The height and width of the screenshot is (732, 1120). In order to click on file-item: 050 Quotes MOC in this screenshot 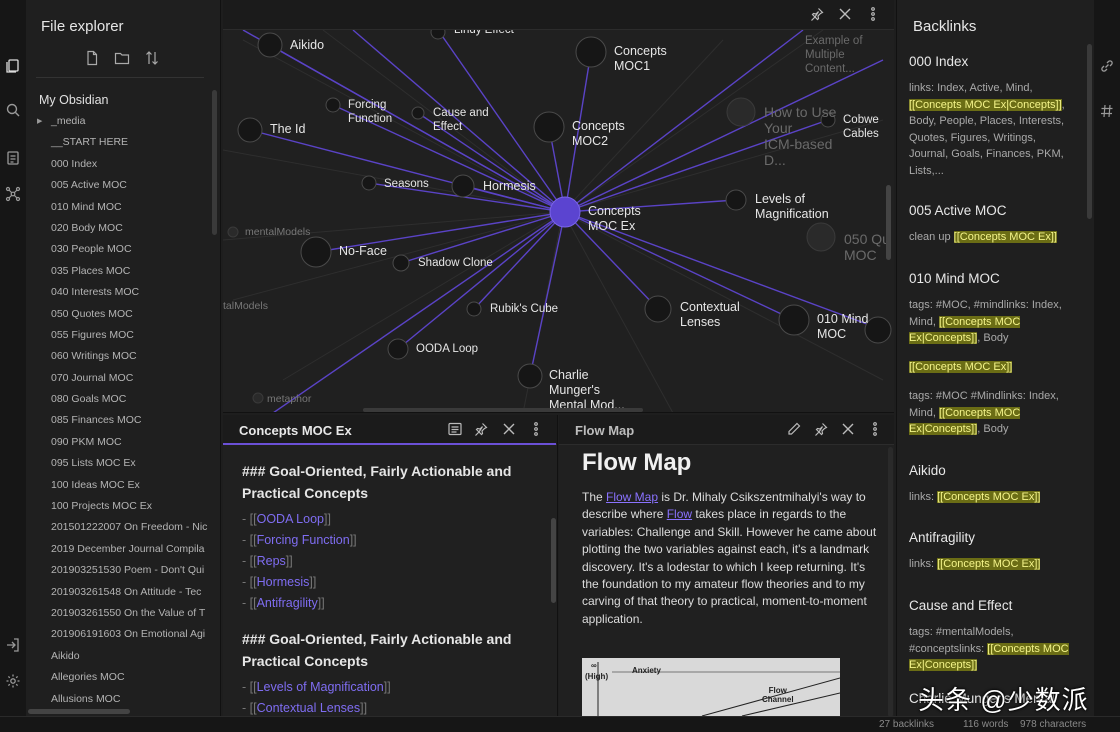, I will do `click(126, 314)`.